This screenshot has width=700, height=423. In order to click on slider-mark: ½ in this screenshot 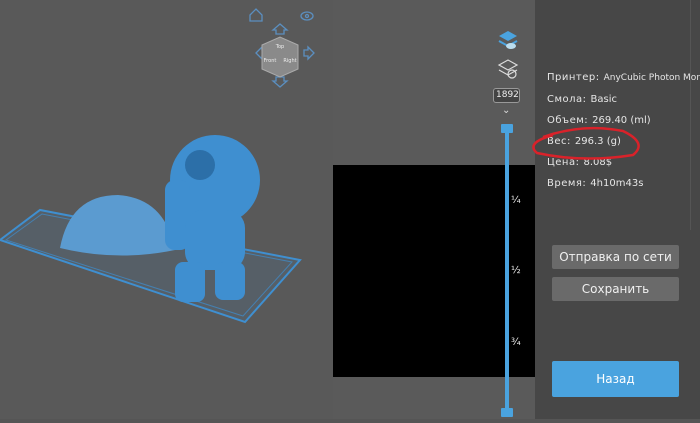, I will do `click(516, 270)`.